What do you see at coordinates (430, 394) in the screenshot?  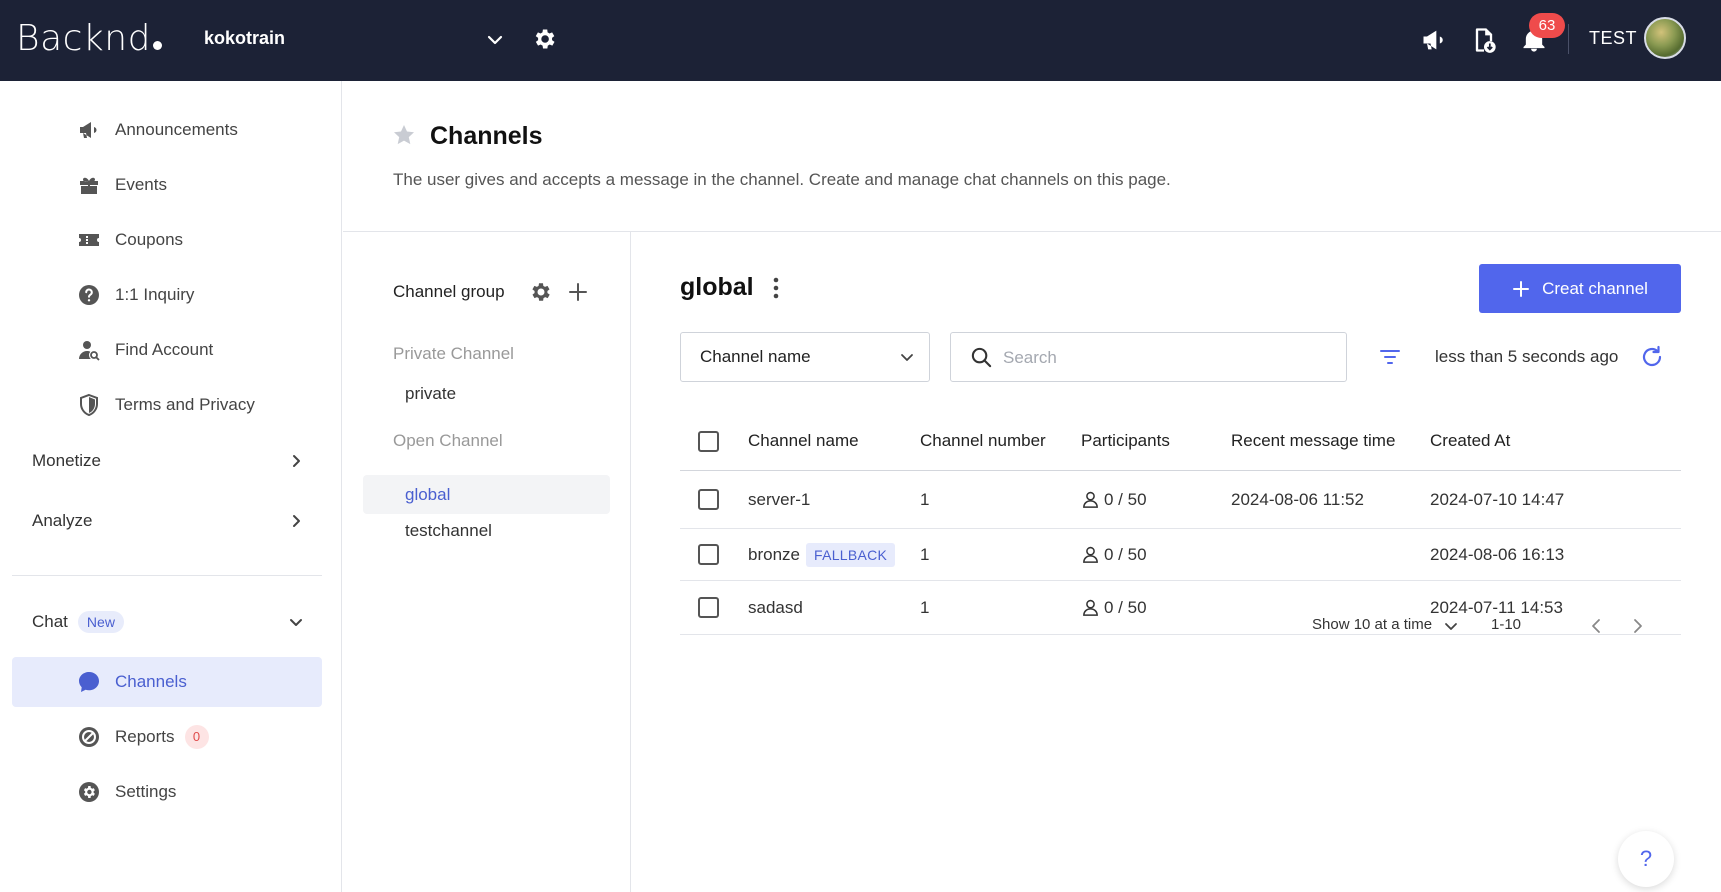 I see `channel-group-item-private: private` at bounding box center [430, 394].